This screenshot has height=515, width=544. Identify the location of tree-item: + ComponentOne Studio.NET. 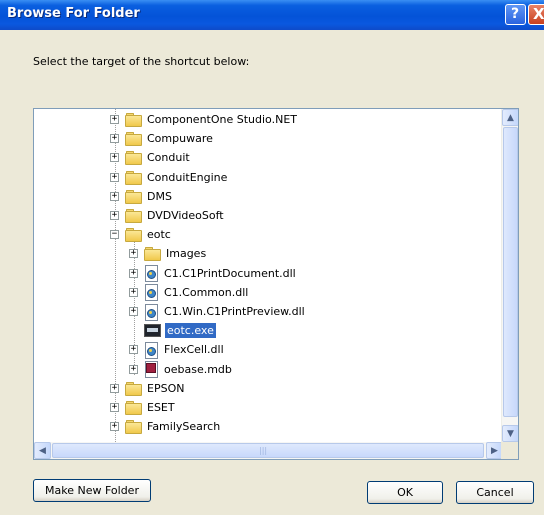
(204, 119).